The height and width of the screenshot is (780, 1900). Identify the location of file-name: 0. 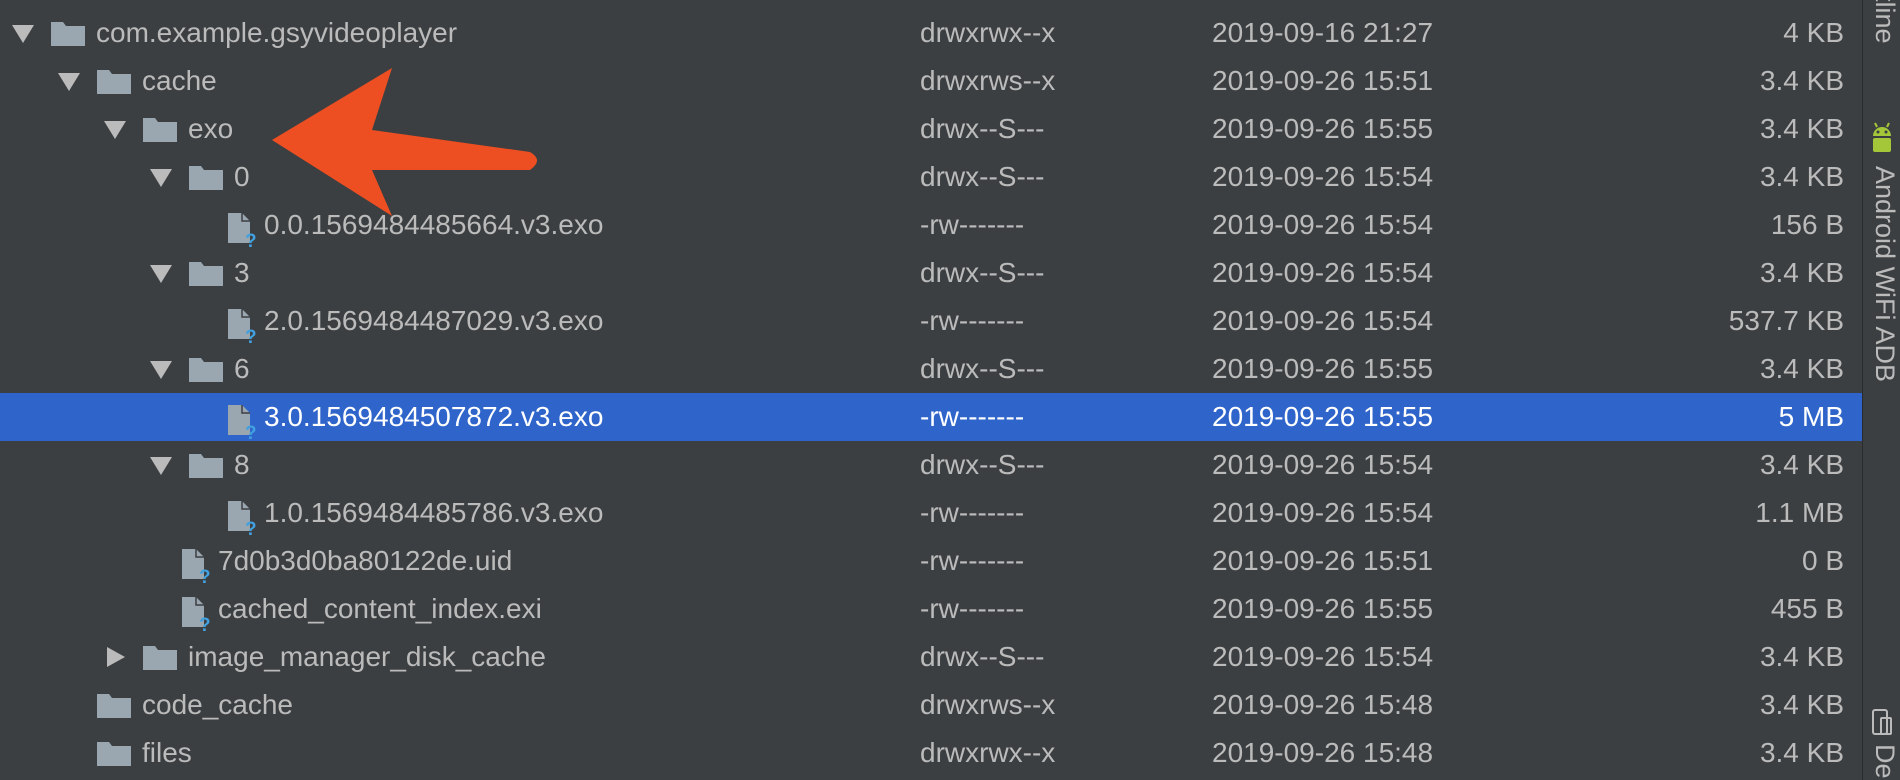
(242, 176).